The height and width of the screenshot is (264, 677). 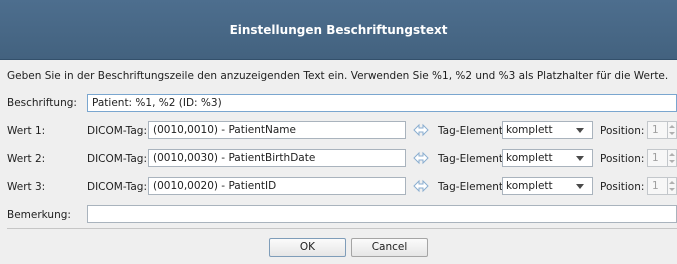 I want to click on value1-tag-label: DICOM-Tag:, so click(x=117, y=131).